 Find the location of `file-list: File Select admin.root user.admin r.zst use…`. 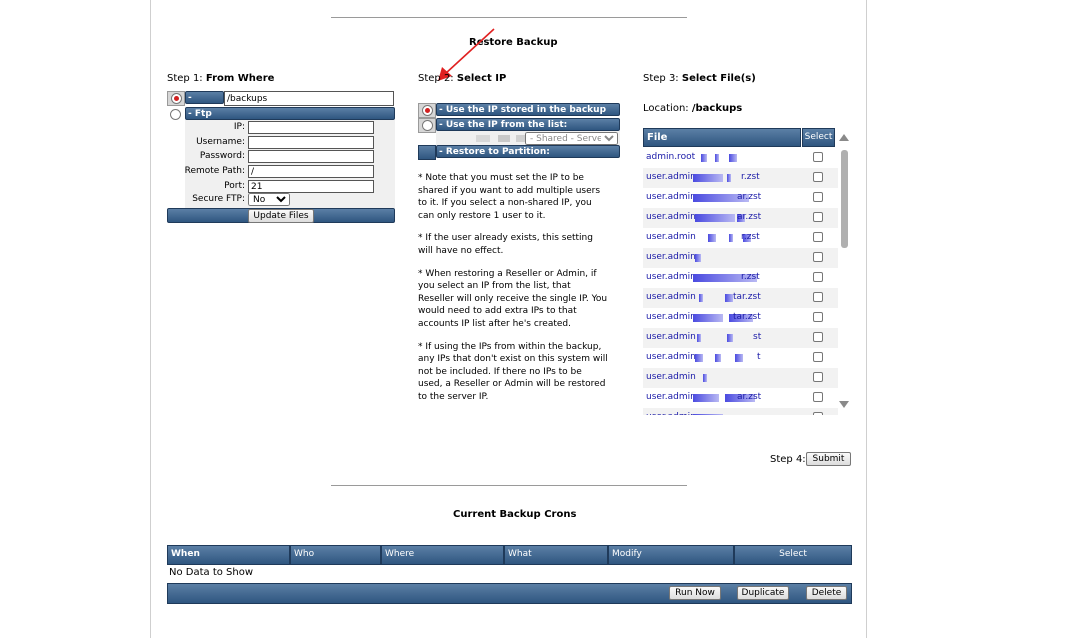

file-list: File Select admin.root user.admin r.zst use… is located at coordinates (752, 271).